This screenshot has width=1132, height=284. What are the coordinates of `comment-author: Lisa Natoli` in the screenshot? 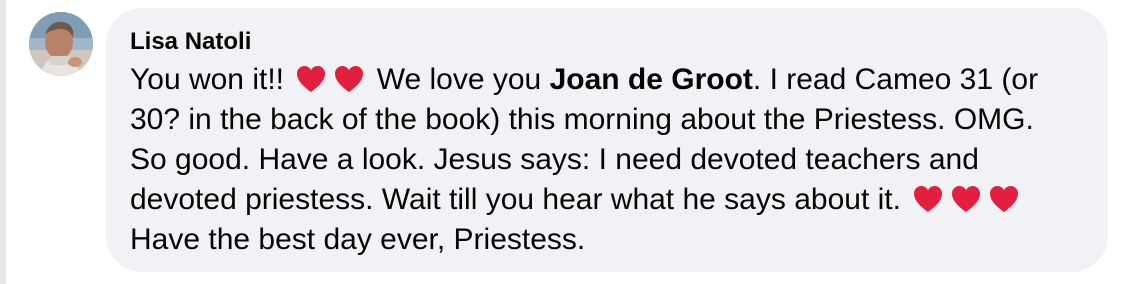 It's located at (190, 42).